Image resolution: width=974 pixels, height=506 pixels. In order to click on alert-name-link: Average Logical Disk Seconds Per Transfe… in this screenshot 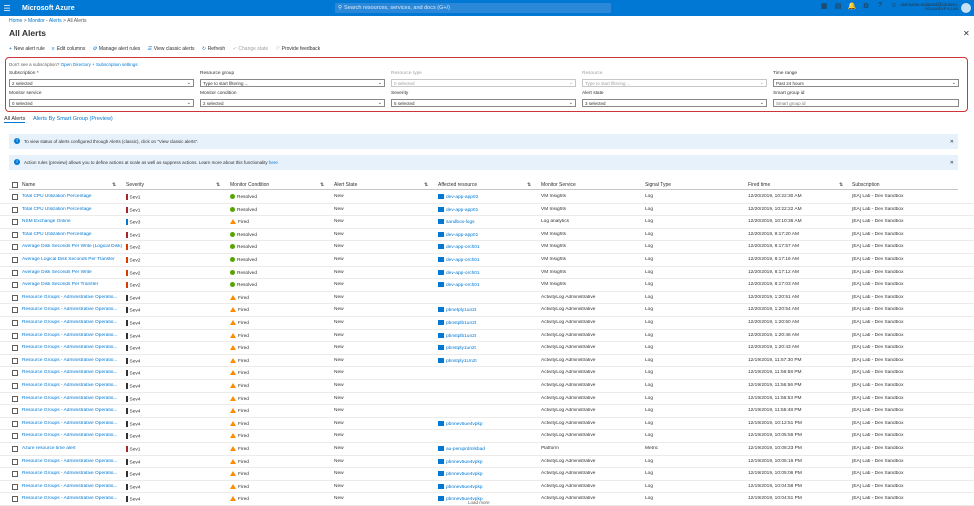, I will do `click(72, 259)`.